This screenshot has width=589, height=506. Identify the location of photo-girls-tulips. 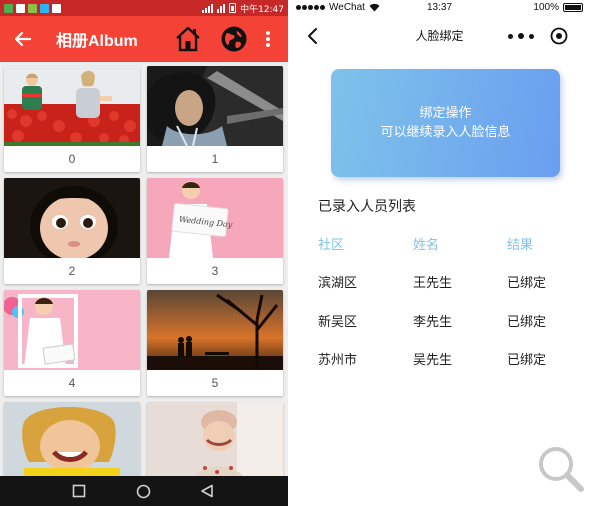
(72, 106).